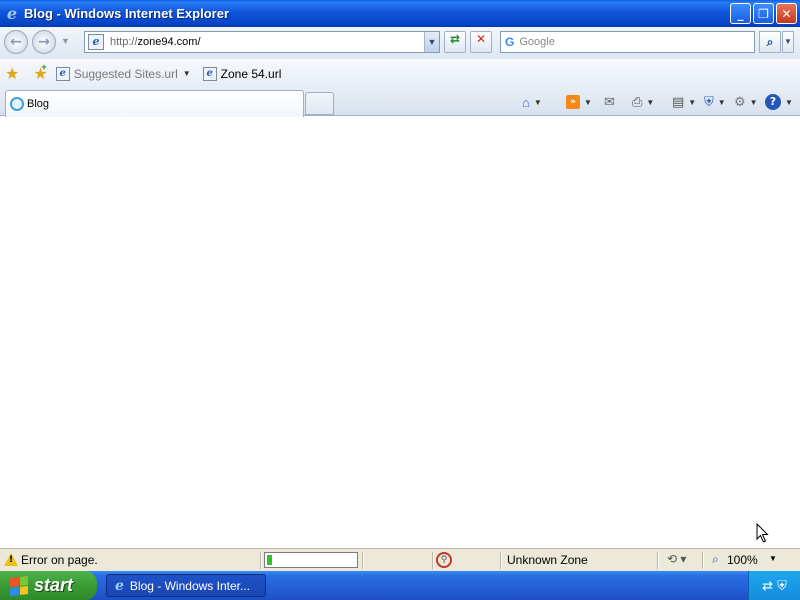 Image resolution: width=800 pixels, height=600 pixels. What do you see at coordinates (431, 42) in the screenshot?
I see `address-dropdown-icon: ▼` at bounding box center [431, 42].